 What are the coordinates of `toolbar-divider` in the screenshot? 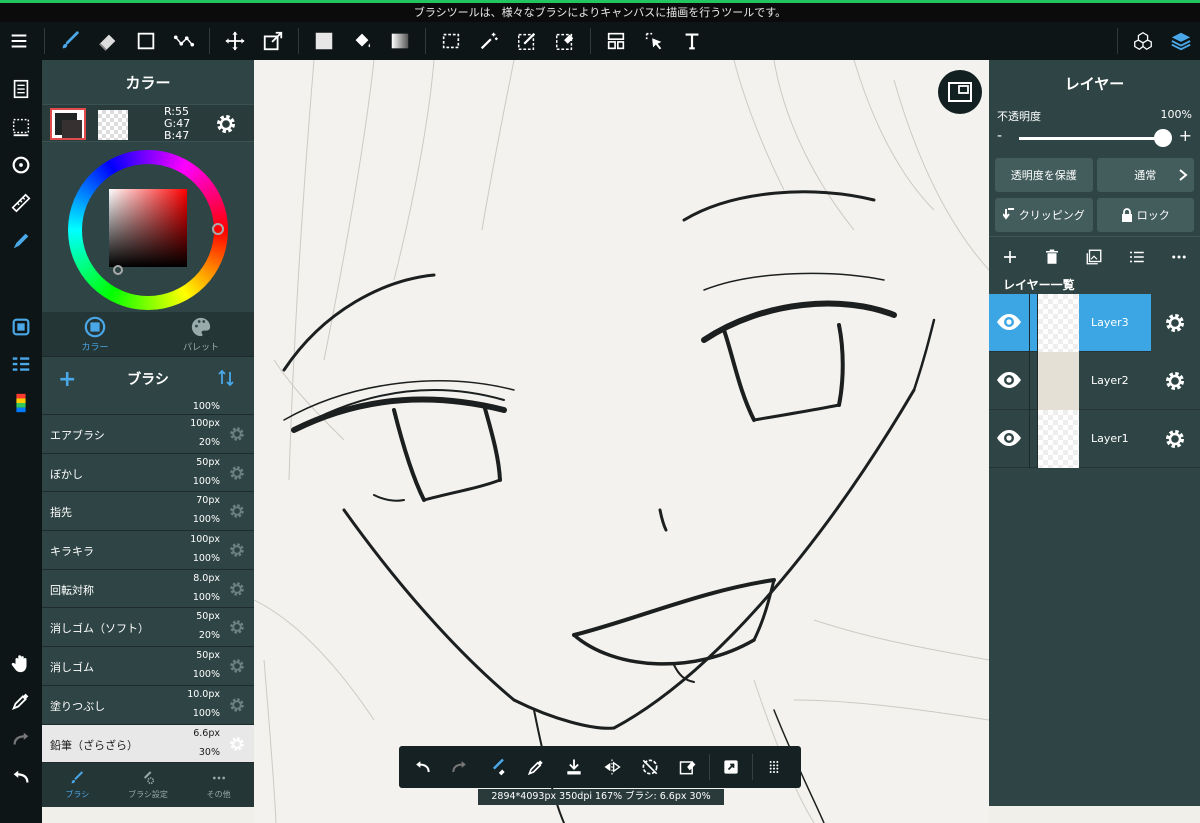 It's located at (44, 41).